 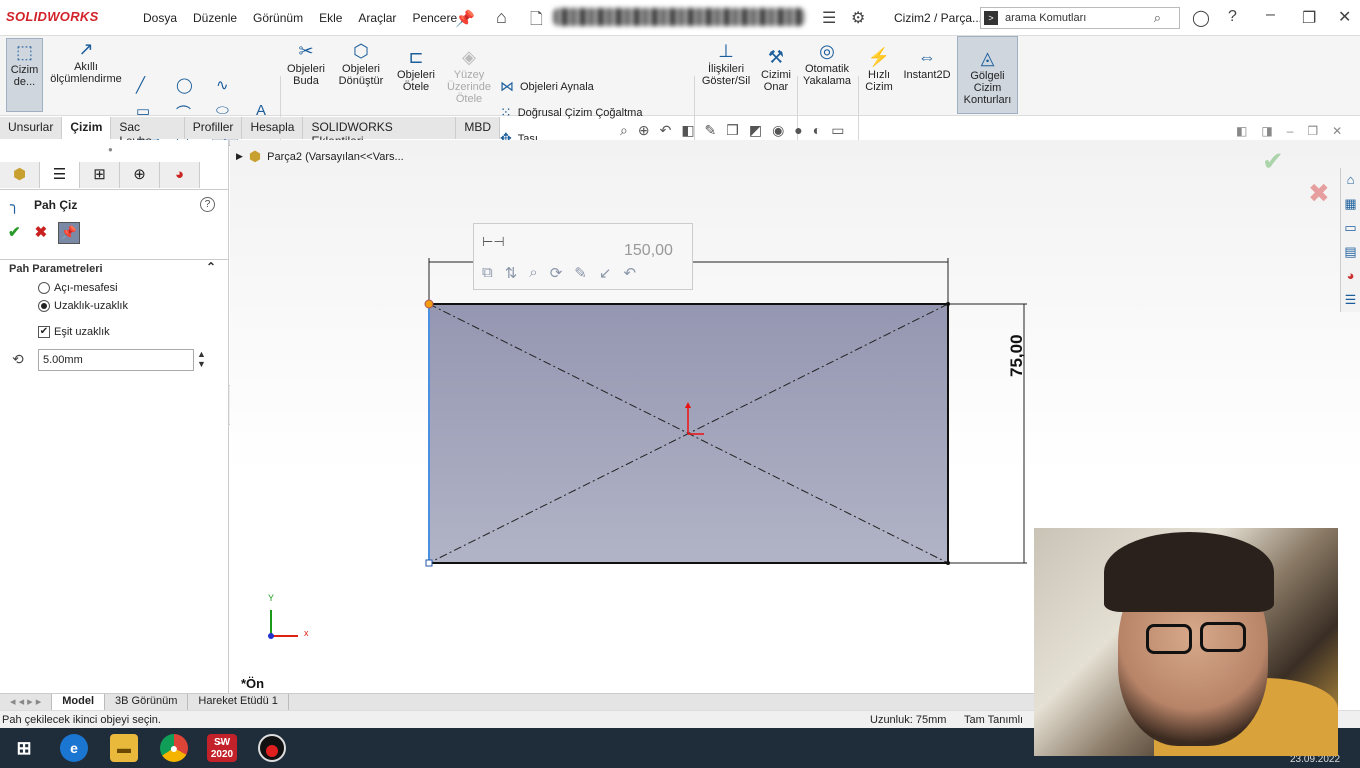 I want to click on previous-view-icon: ↶, so click(x=666, y=130).